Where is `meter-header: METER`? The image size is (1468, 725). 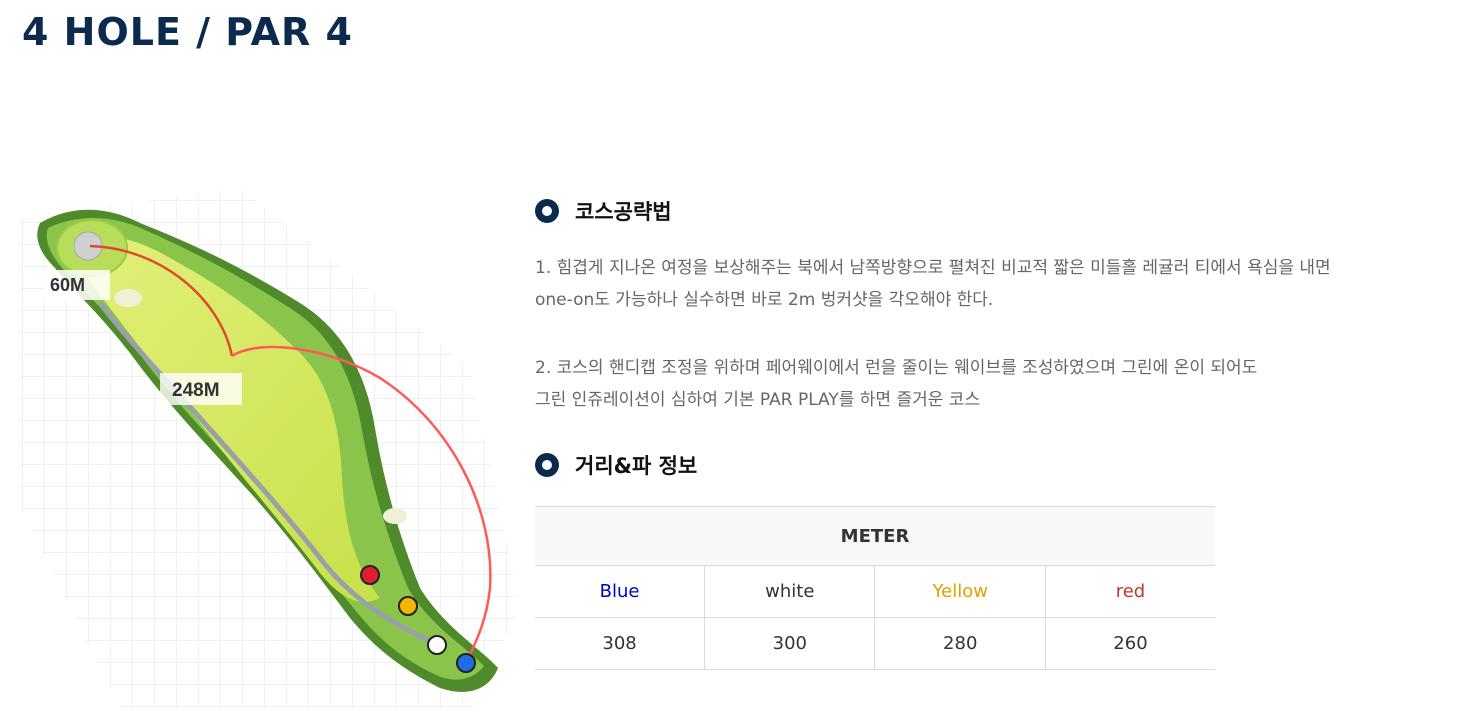
meter-header: METER is located at coordinates (875, 536).